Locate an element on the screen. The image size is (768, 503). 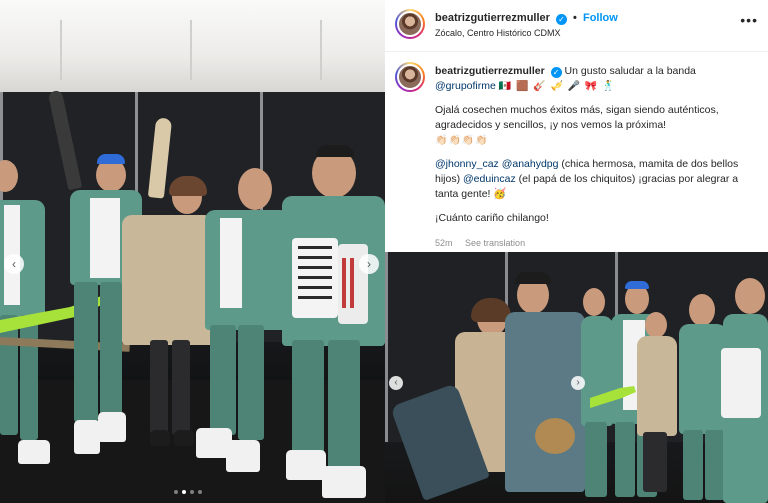
party-emoji: 🥳 is located at coordinates (500, 194).